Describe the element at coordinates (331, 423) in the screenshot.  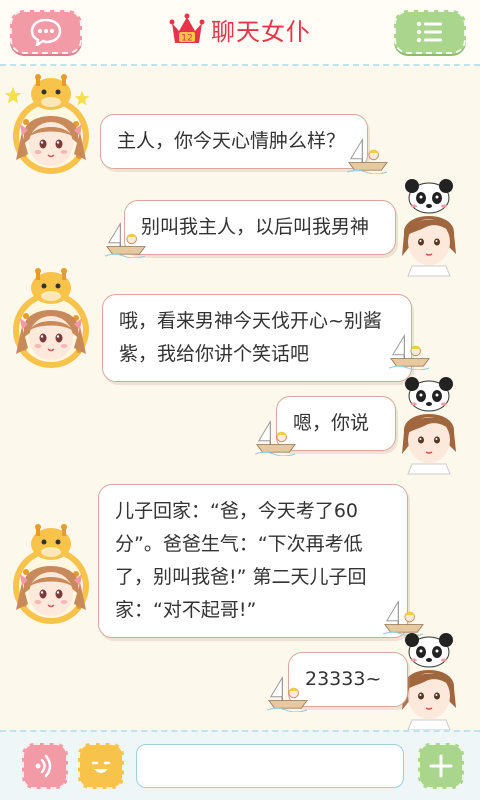
I see `message-text: 嗯，你说` at that location.